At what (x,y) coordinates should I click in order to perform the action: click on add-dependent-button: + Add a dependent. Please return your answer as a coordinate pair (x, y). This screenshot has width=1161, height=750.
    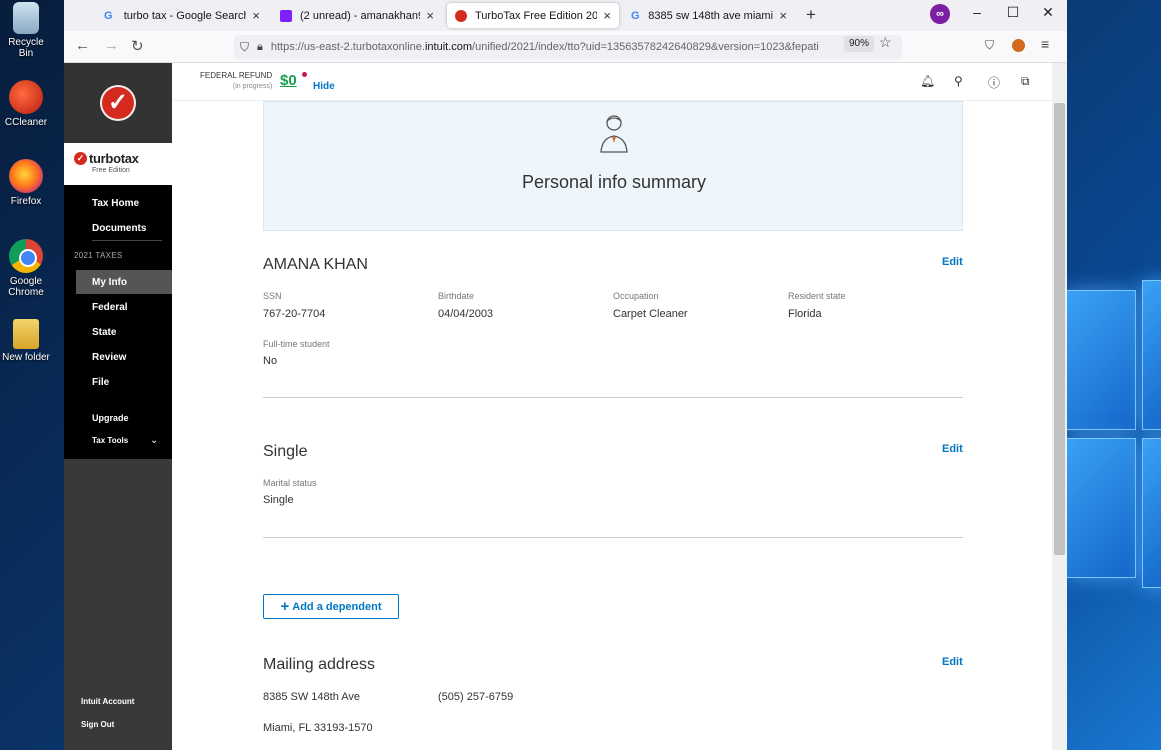
    Looking at the image, I should click on (331, 606).